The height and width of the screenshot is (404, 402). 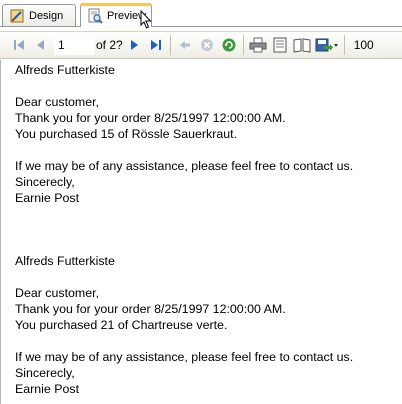 What do you see at coordinates (364, 45) in the screenshot?
I see `zoom-level: 100` at bounding box center [364, 45].